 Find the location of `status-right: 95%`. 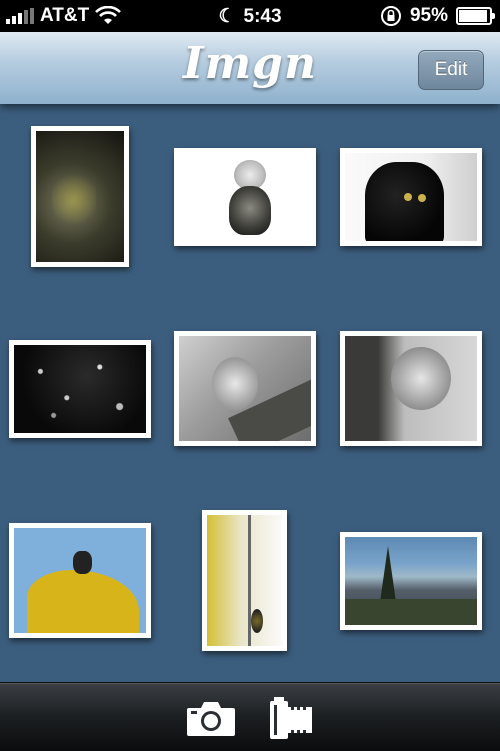

status-right: 95% is located at coordinates (437, 16).